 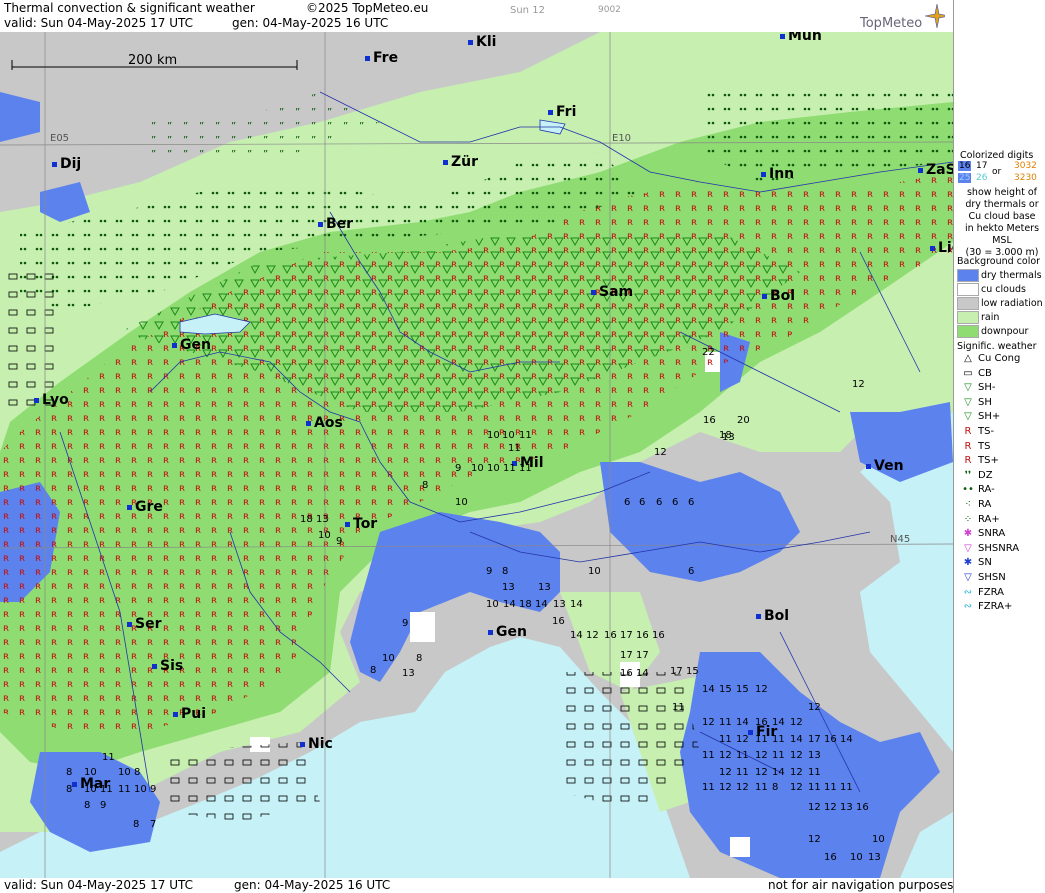 I want to click on wx-legend-label: RA, so click(x=985, y=504).